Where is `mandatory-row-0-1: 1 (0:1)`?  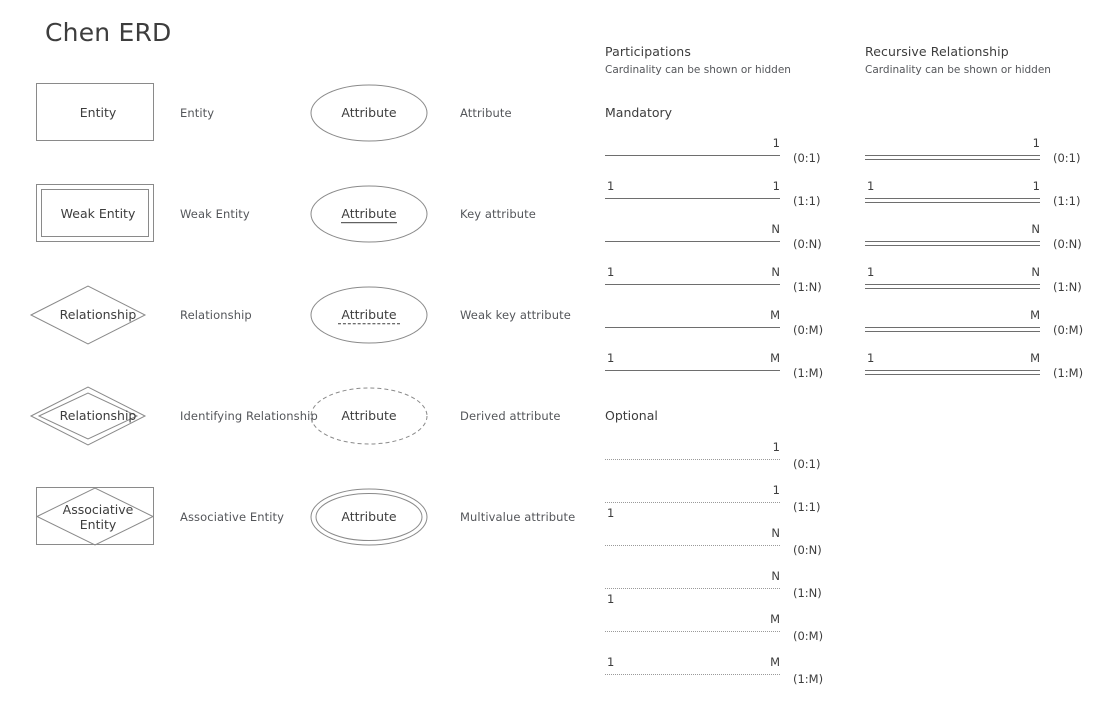 mandatory-row-0-1: 1 (0:1) is located at coordinates (720, 151).